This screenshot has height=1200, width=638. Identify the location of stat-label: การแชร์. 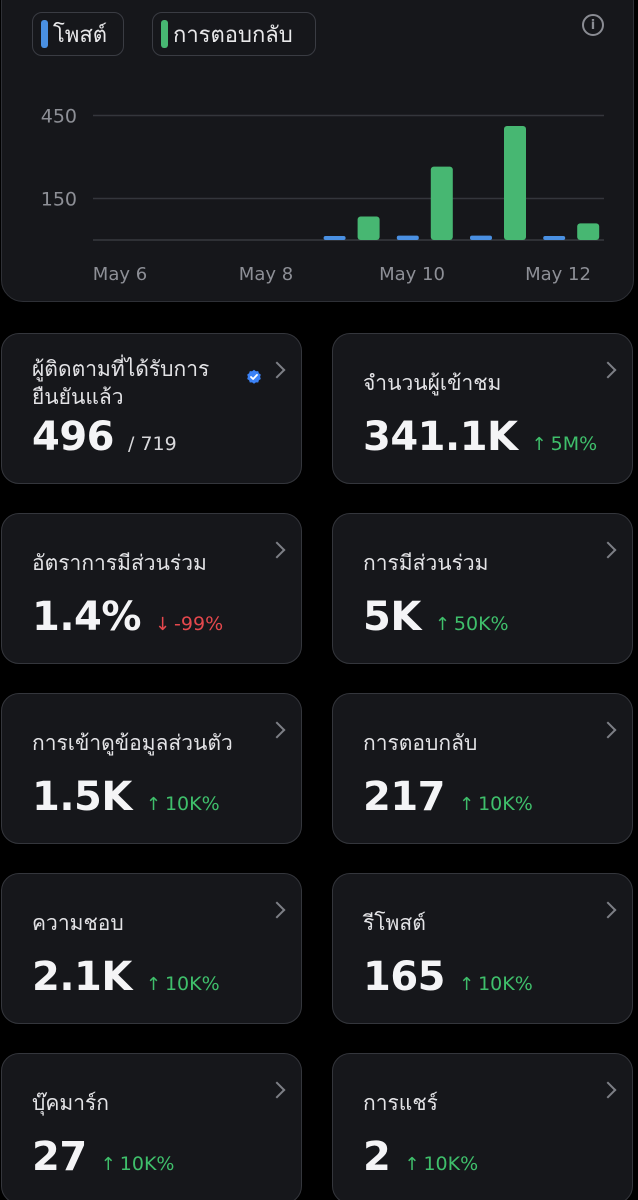
(400, 1103).